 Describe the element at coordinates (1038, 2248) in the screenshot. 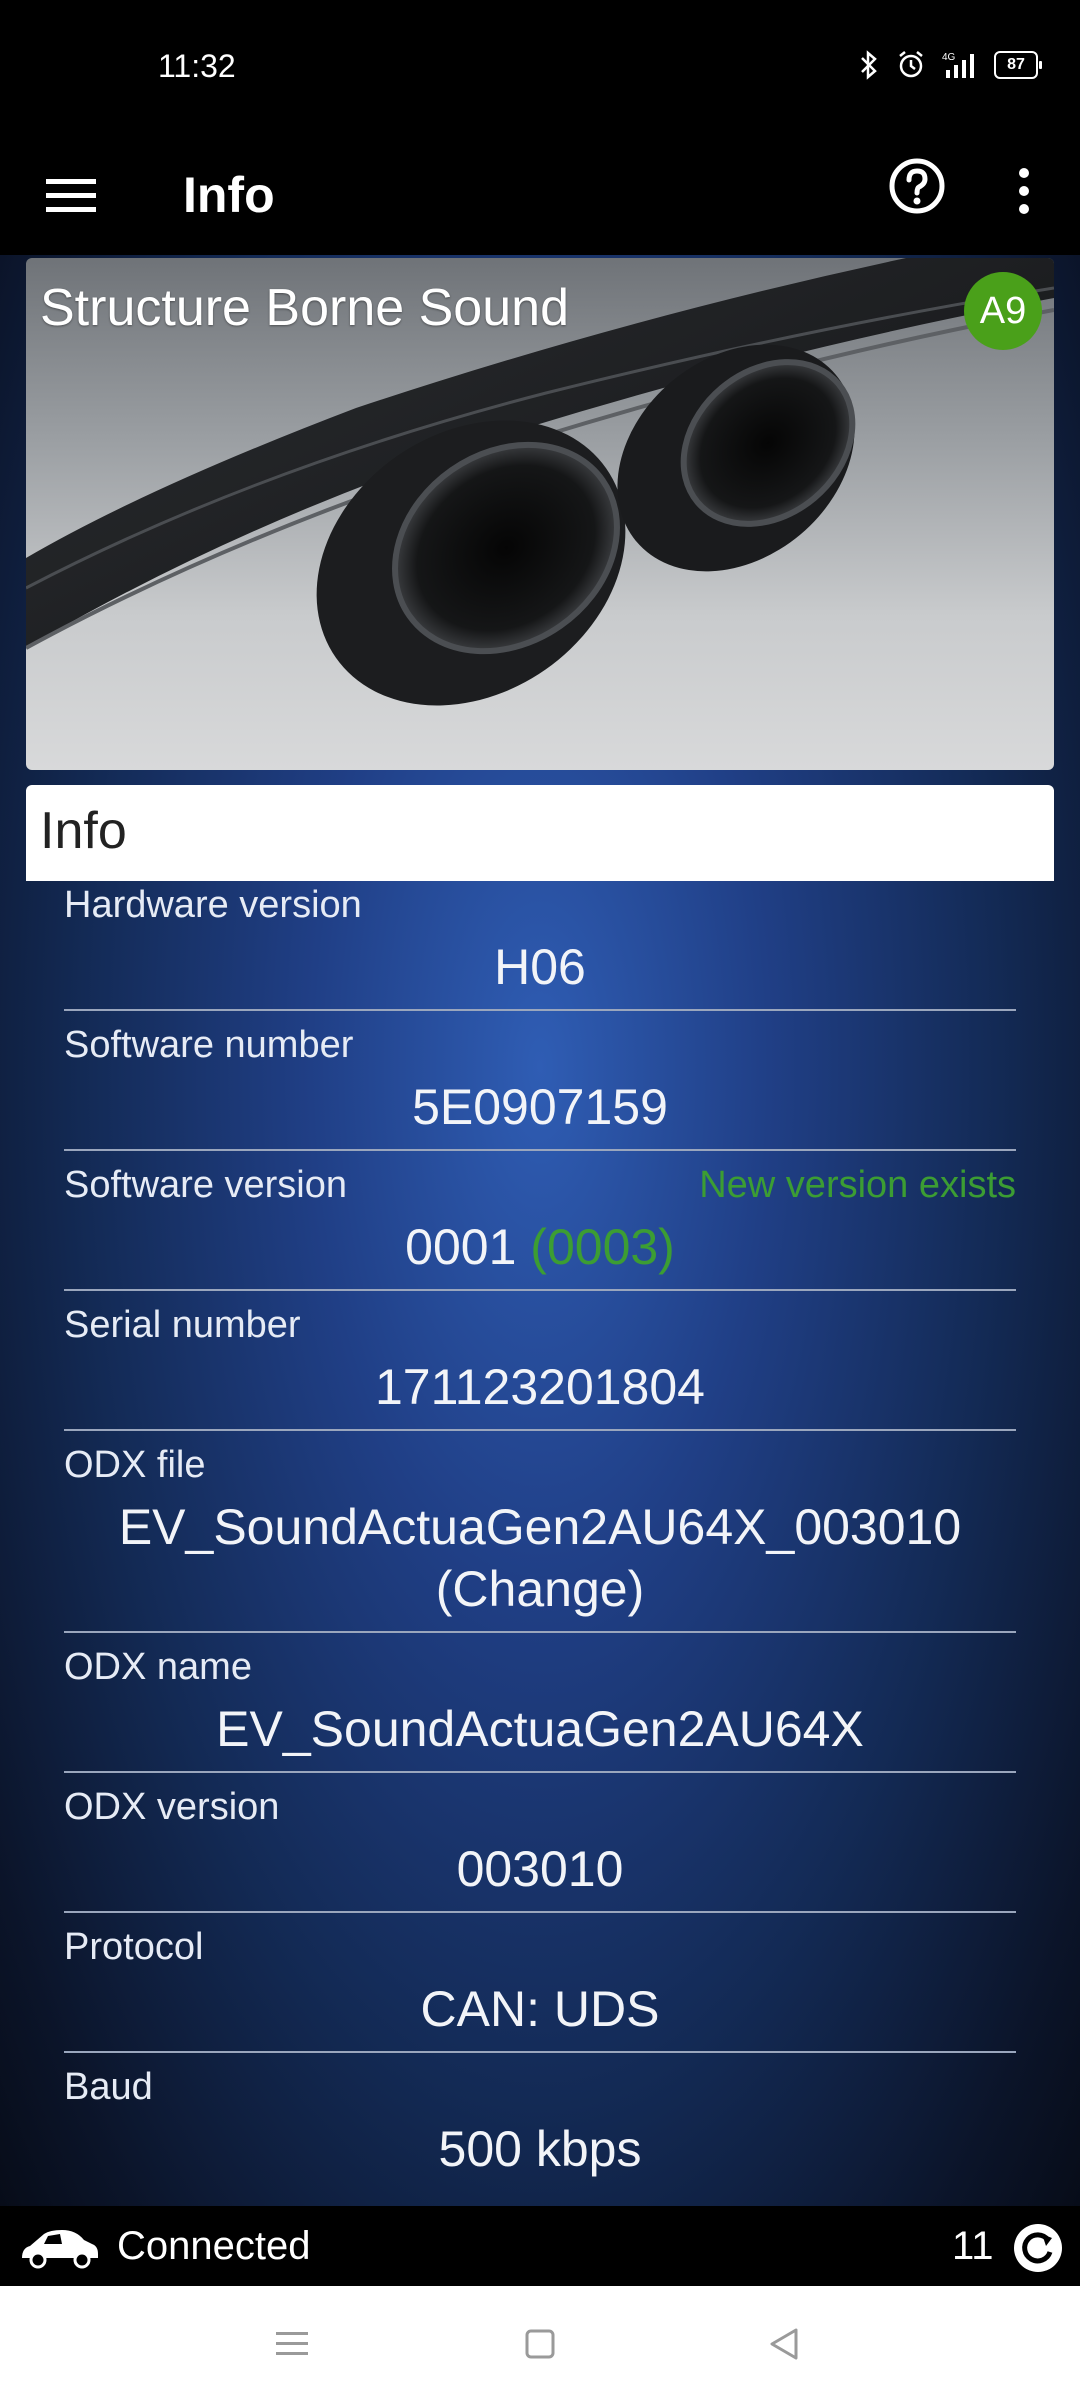

I see `refresh-icon` at that location.